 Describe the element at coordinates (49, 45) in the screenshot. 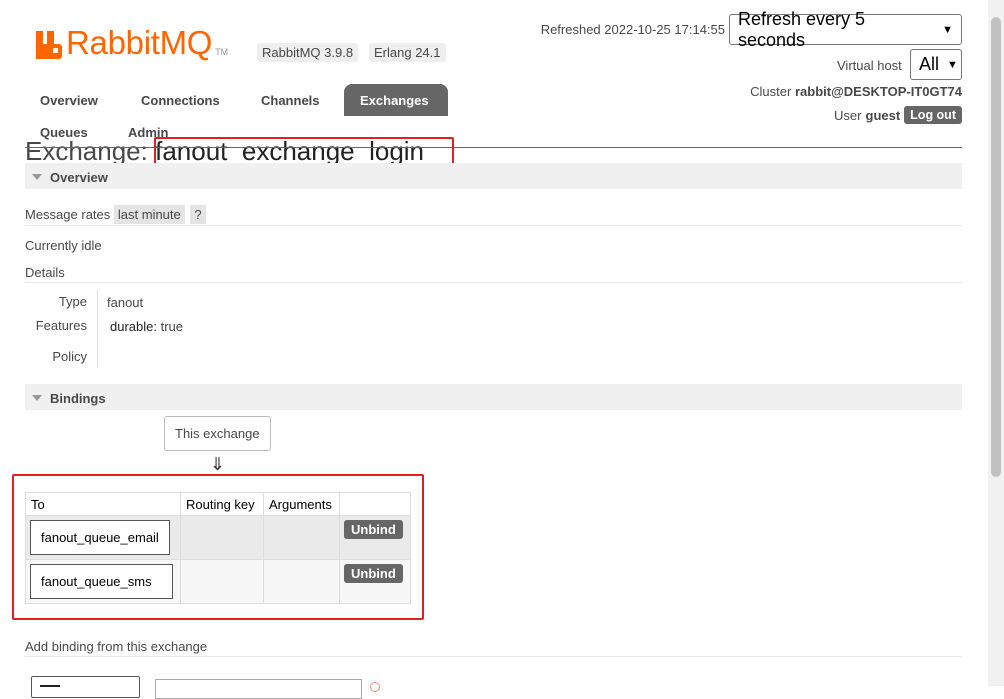

I see `rabbit-logo-icon` at that location.